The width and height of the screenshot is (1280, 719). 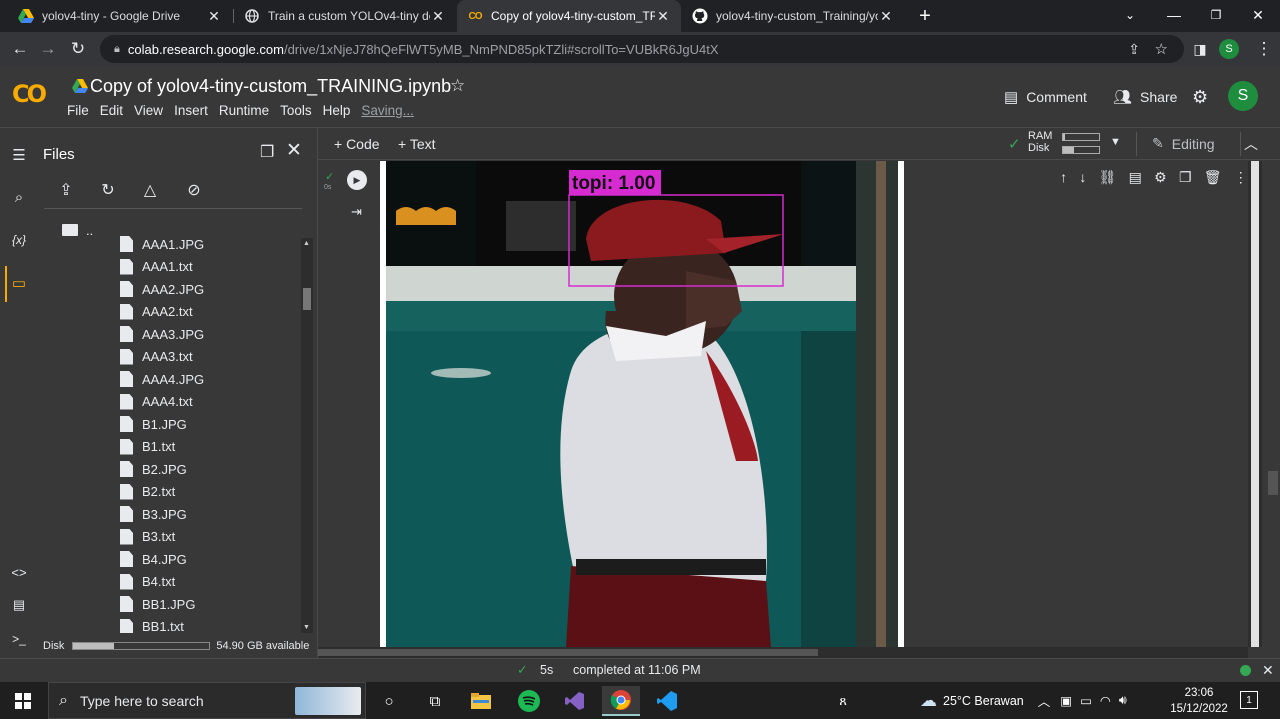 I want to click on horizontal-scrollbar, so click(x=783, y=652).